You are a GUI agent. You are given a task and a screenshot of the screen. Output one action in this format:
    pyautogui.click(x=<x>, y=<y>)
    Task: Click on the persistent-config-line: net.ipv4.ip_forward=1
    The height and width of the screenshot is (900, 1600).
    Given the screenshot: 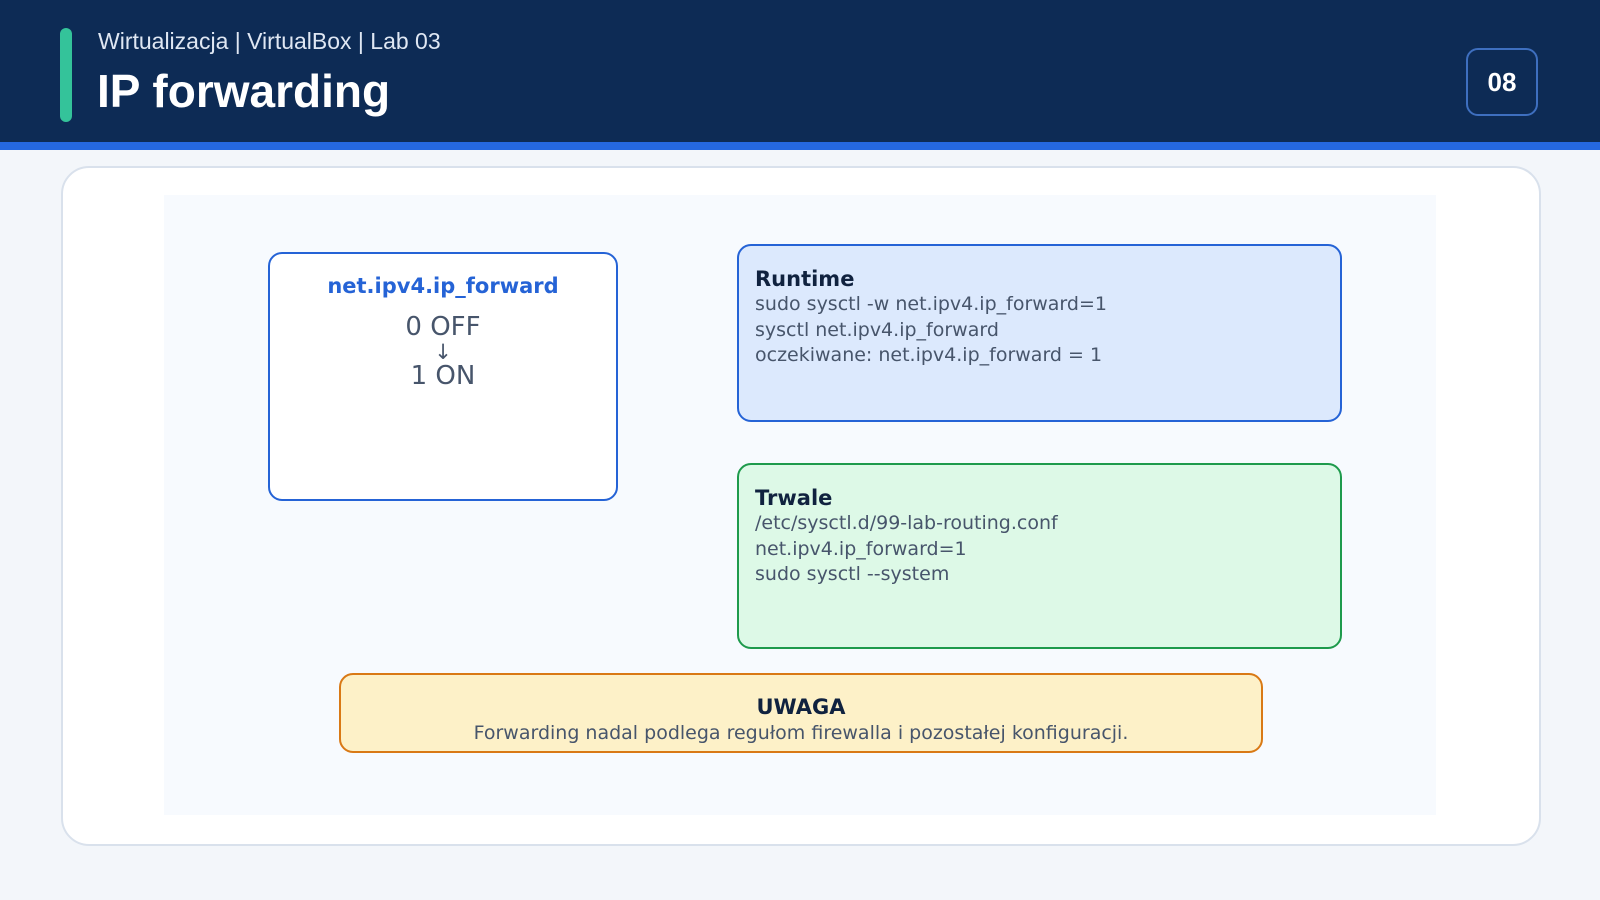 What is the action you would take?
    pyautogui.click(x=861, y=548)
    